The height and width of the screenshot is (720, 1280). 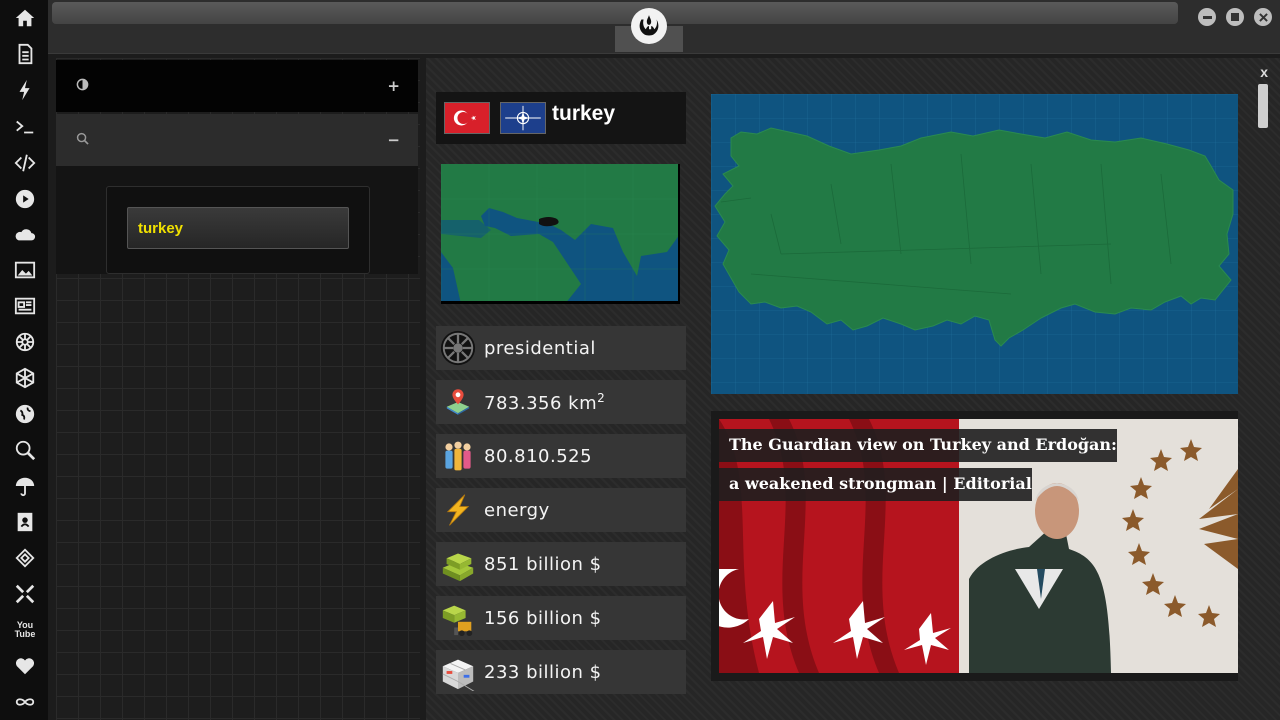 I want to click on close-panel-button: x, so click(x=1264, y=72).